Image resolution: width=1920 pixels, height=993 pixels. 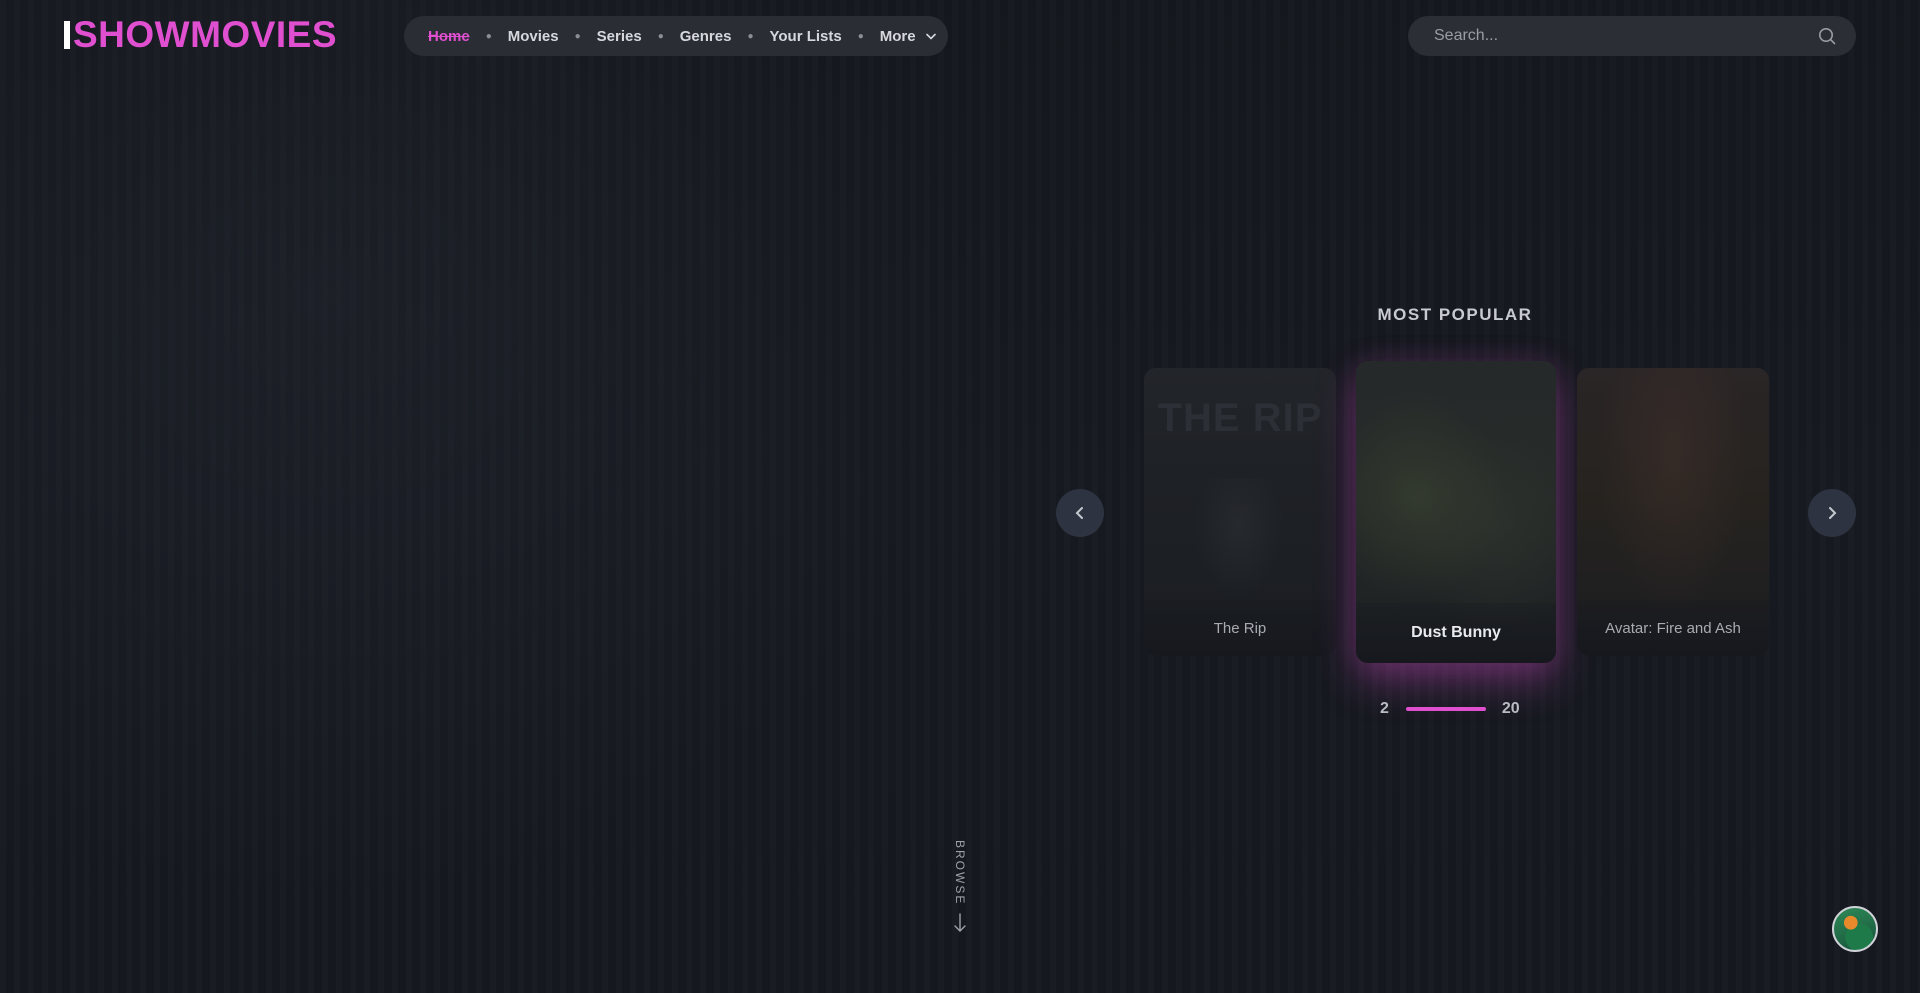 What do you see at coordinates (1673, 512) in the screenshot?
I see `movie-card-avatar-fire-and-ash: Avatar: Fire and Ash` at bounding box center [1673, 512].